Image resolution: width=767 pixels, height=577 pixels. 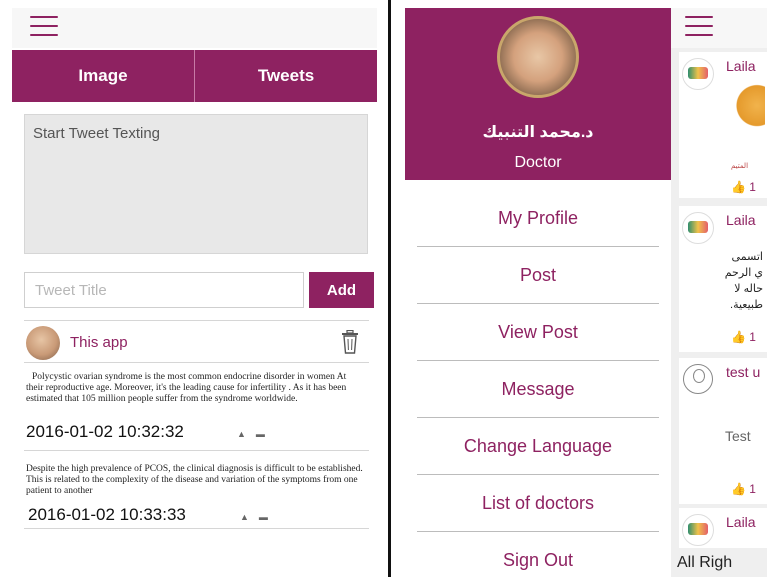 What do you see at coordinates (719, 28) in the screenshot?
I see `feed-top-bar` at bounding box center [719, 28].